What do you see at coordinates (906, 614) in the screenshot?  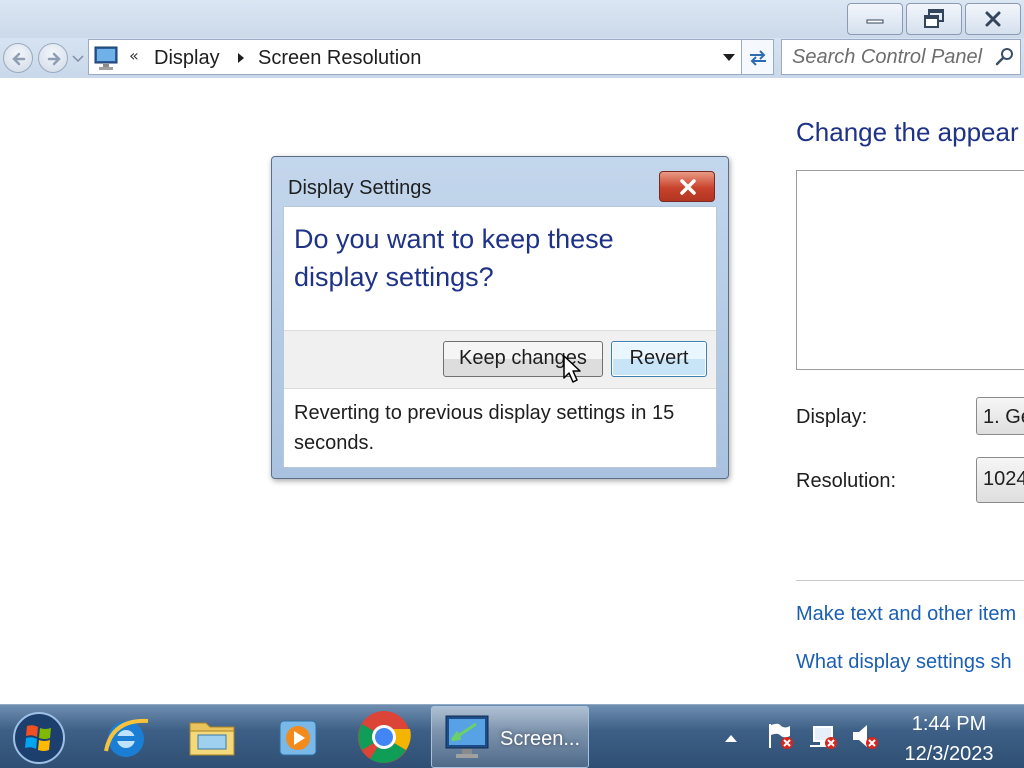 I see `text-size-link: Make text and other item` at bounding box center [906, 614].